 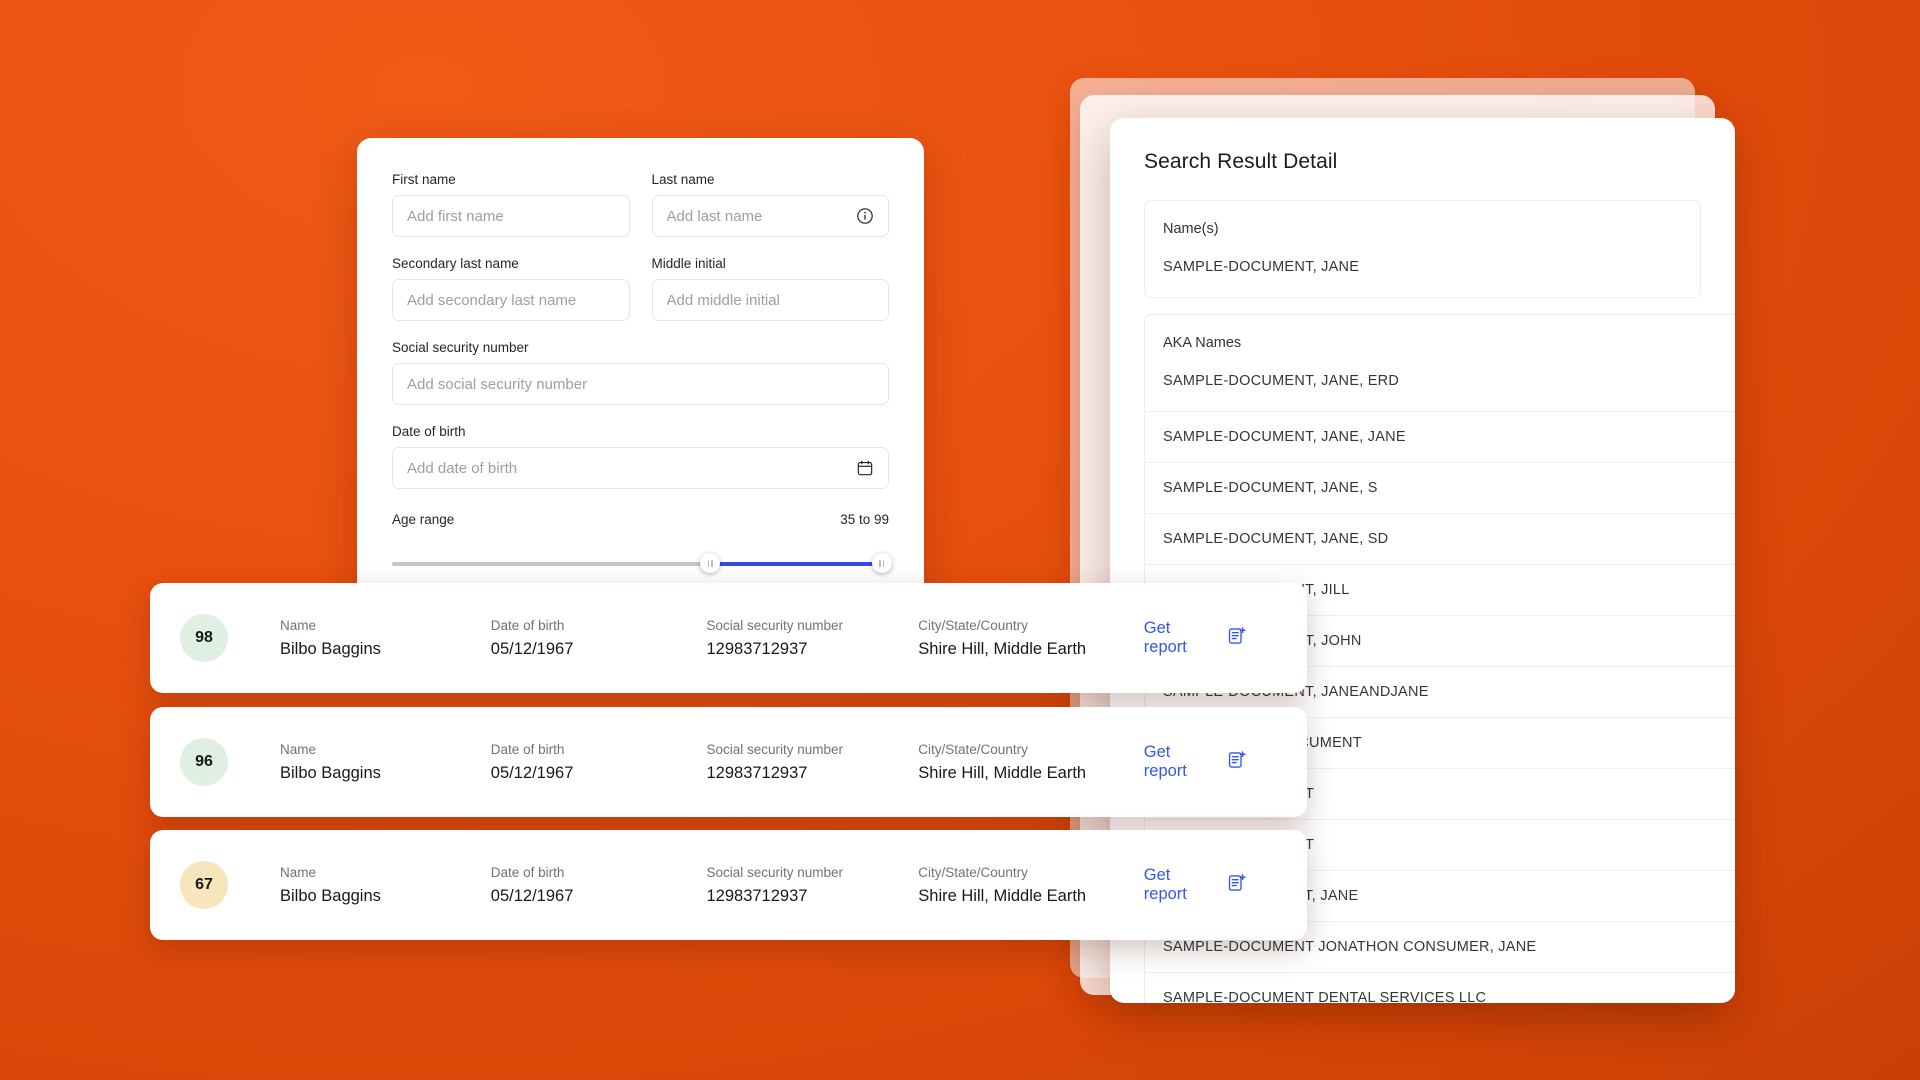 What do you see at coordinates (1202, 343) in the screenshot?
I see `detail-group-heading: AKA Names` at bounding box center [1202, 343].